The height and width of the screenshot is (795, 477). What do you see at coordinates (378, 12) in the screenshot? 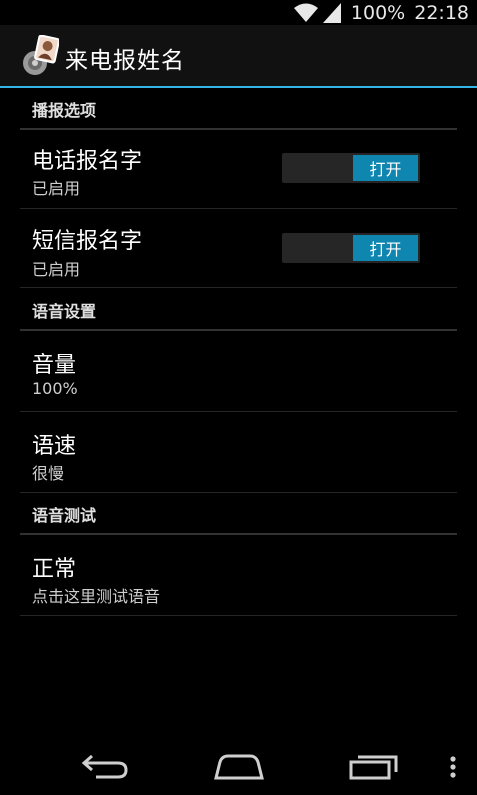
I see `battery-percent: 100%` at bounding box center [378, 12].